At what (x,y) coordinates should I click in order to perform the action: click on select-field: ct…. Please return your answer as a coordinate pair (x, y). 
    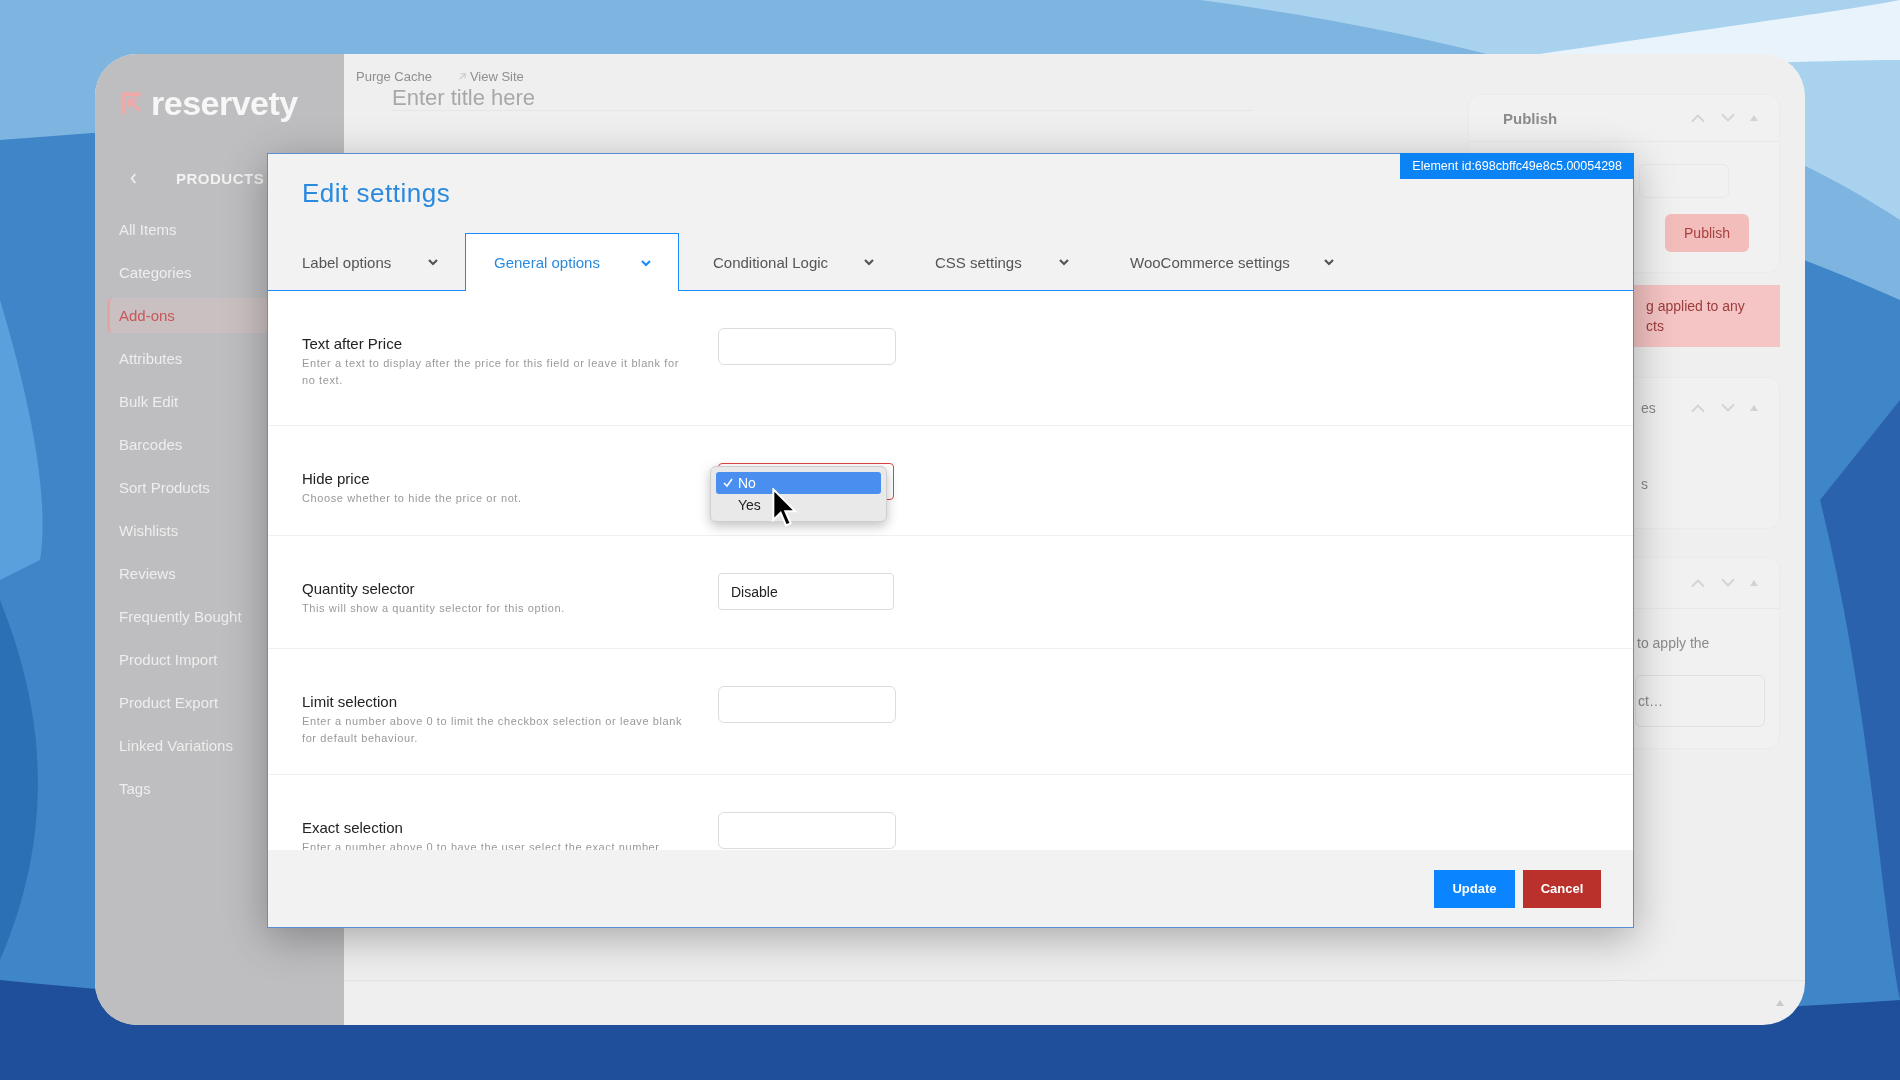
    Looking at the image, I should click on (1700, 701).